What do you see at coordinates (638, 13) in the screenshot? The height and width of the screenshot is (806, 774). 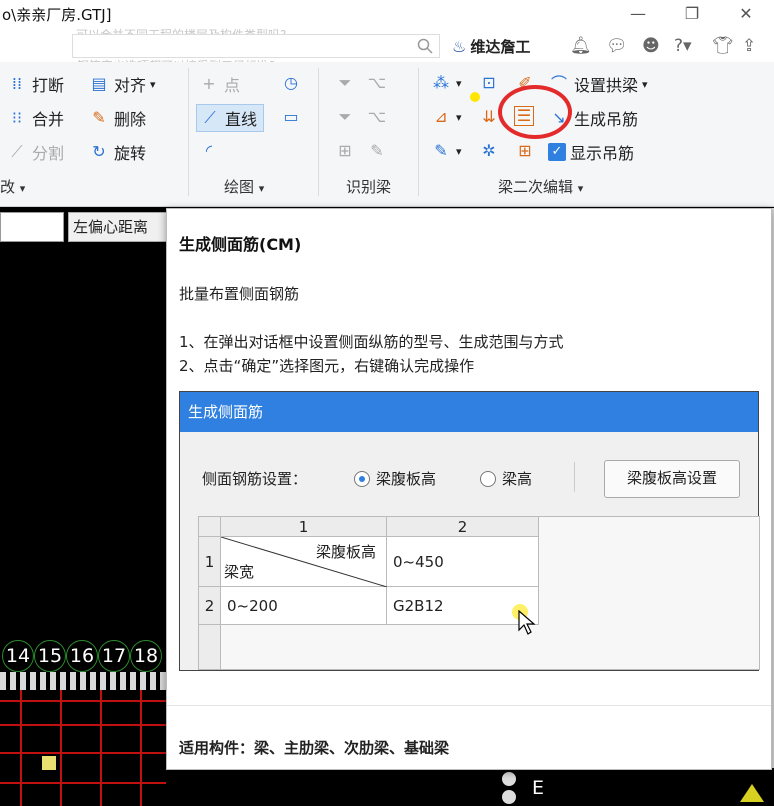 I see `minimize-button: —` at bounding box center [638, 13].